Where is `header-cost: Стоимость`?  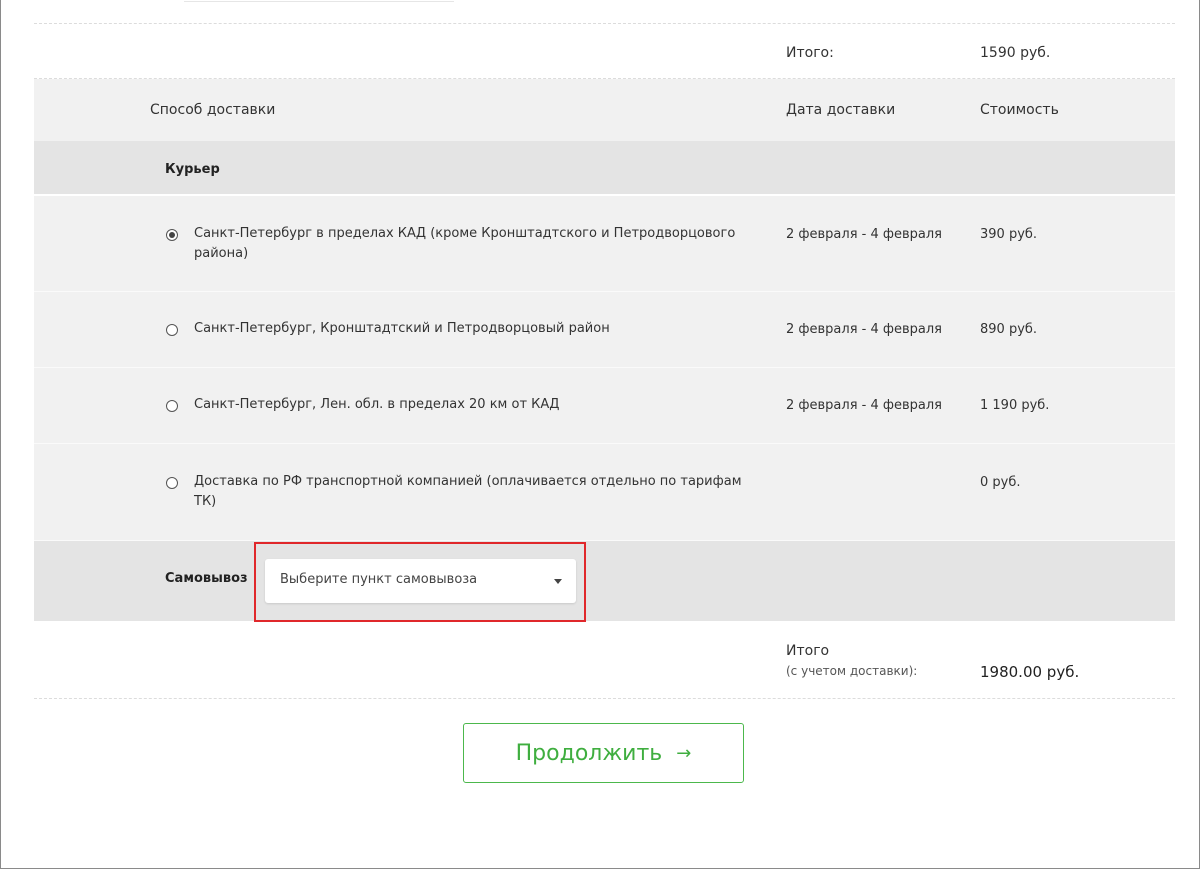
header-cost: Стоимость is located at coordinates (1019, 110).